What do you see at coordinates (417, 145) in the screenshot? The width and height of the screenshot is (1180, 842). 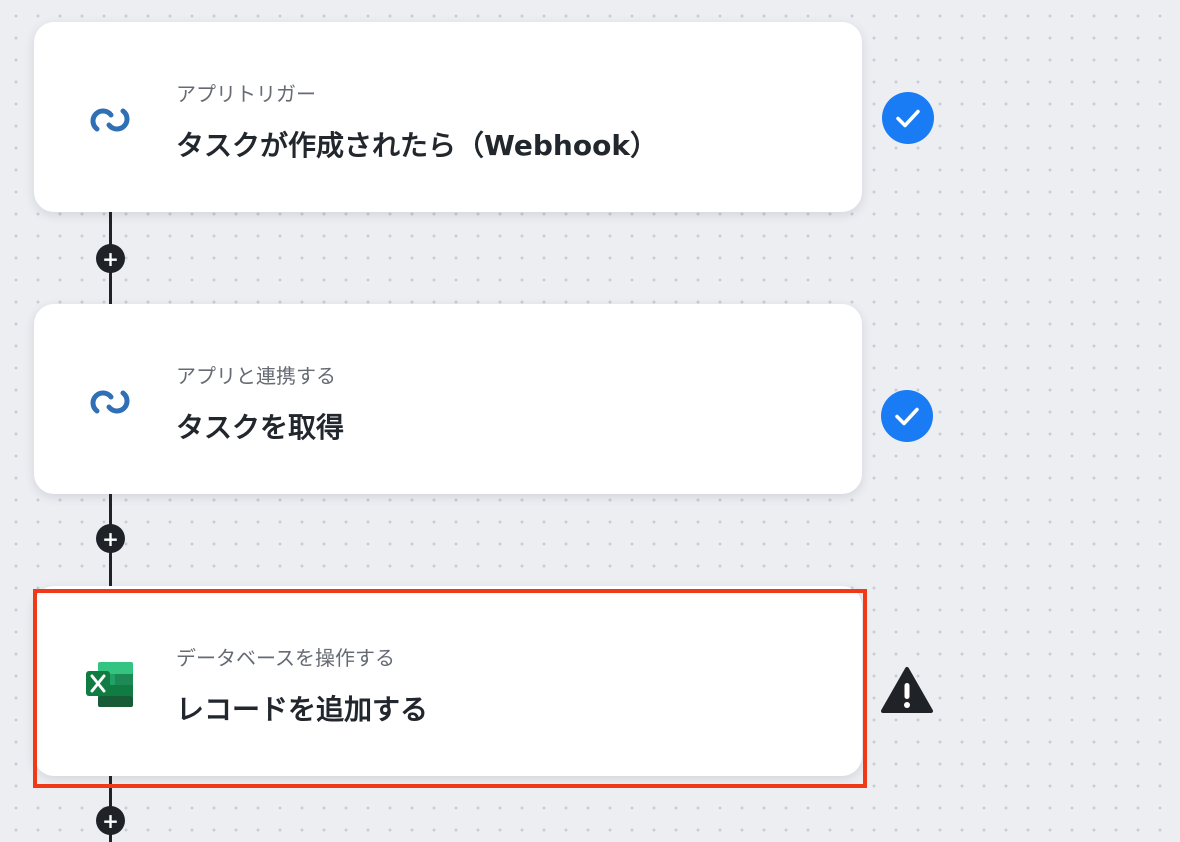 I see `step-title: タスクが作成されたら（Webhook）` at bounding box center [417, 145].